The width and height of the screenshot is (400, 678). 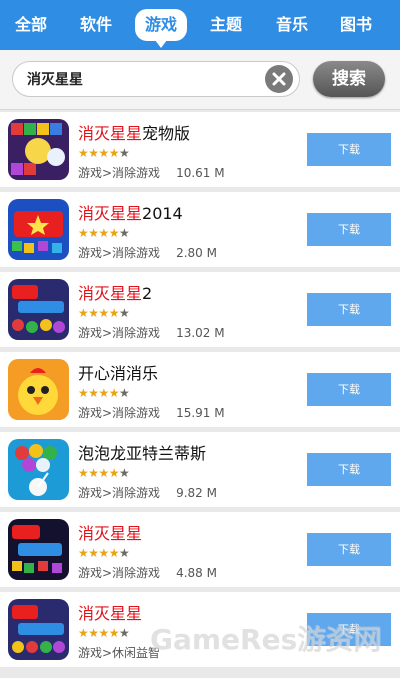 I want to click on tab-games: 游戏, so click(x=161, y=28).